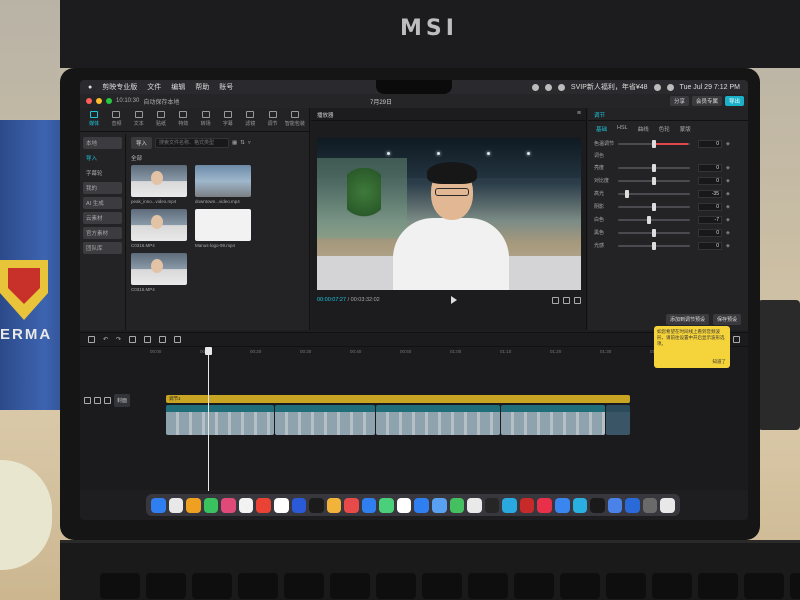  Describe the element at coordinates (566, 300) in the screenshot. I see `ratio-icon` at that location.